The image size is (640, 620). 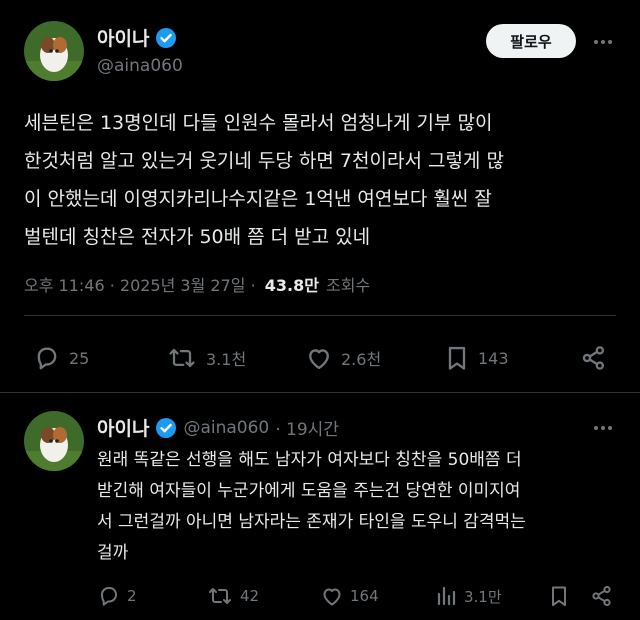 What do you see at coordinates (264, 161) in the screenshot?
I see `tweet-text-line: 한것처럼 알고 있는거 웃기네 두당 하면 7천이라서 그렇게 많` at bounding box center [264, 161].